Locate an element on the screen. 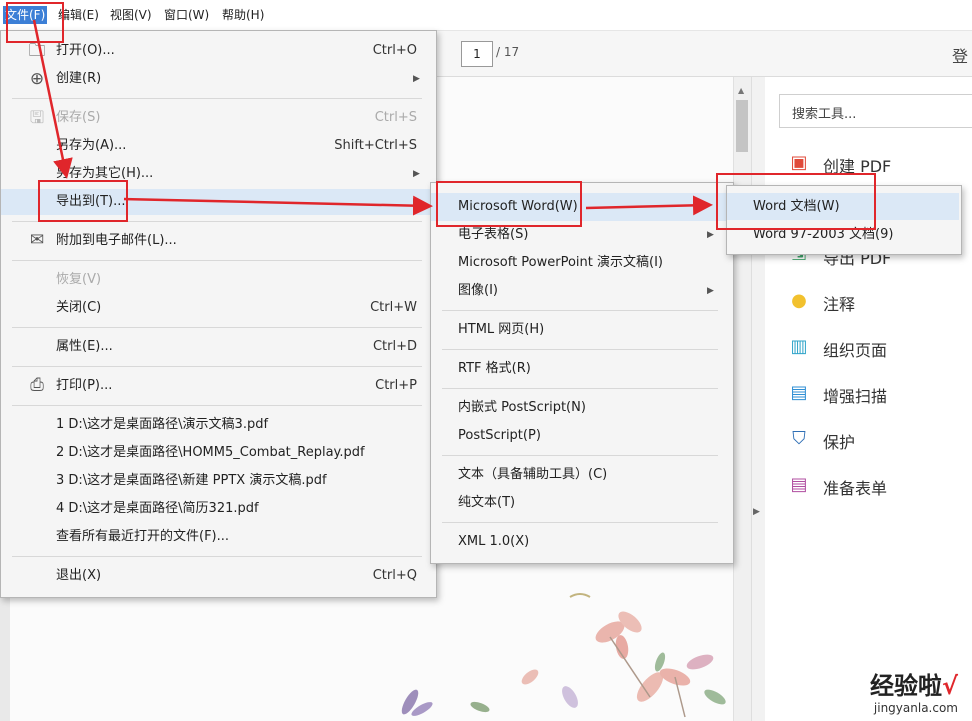  organize-pages-icon: ▥ is located at coordinates (799, 346).